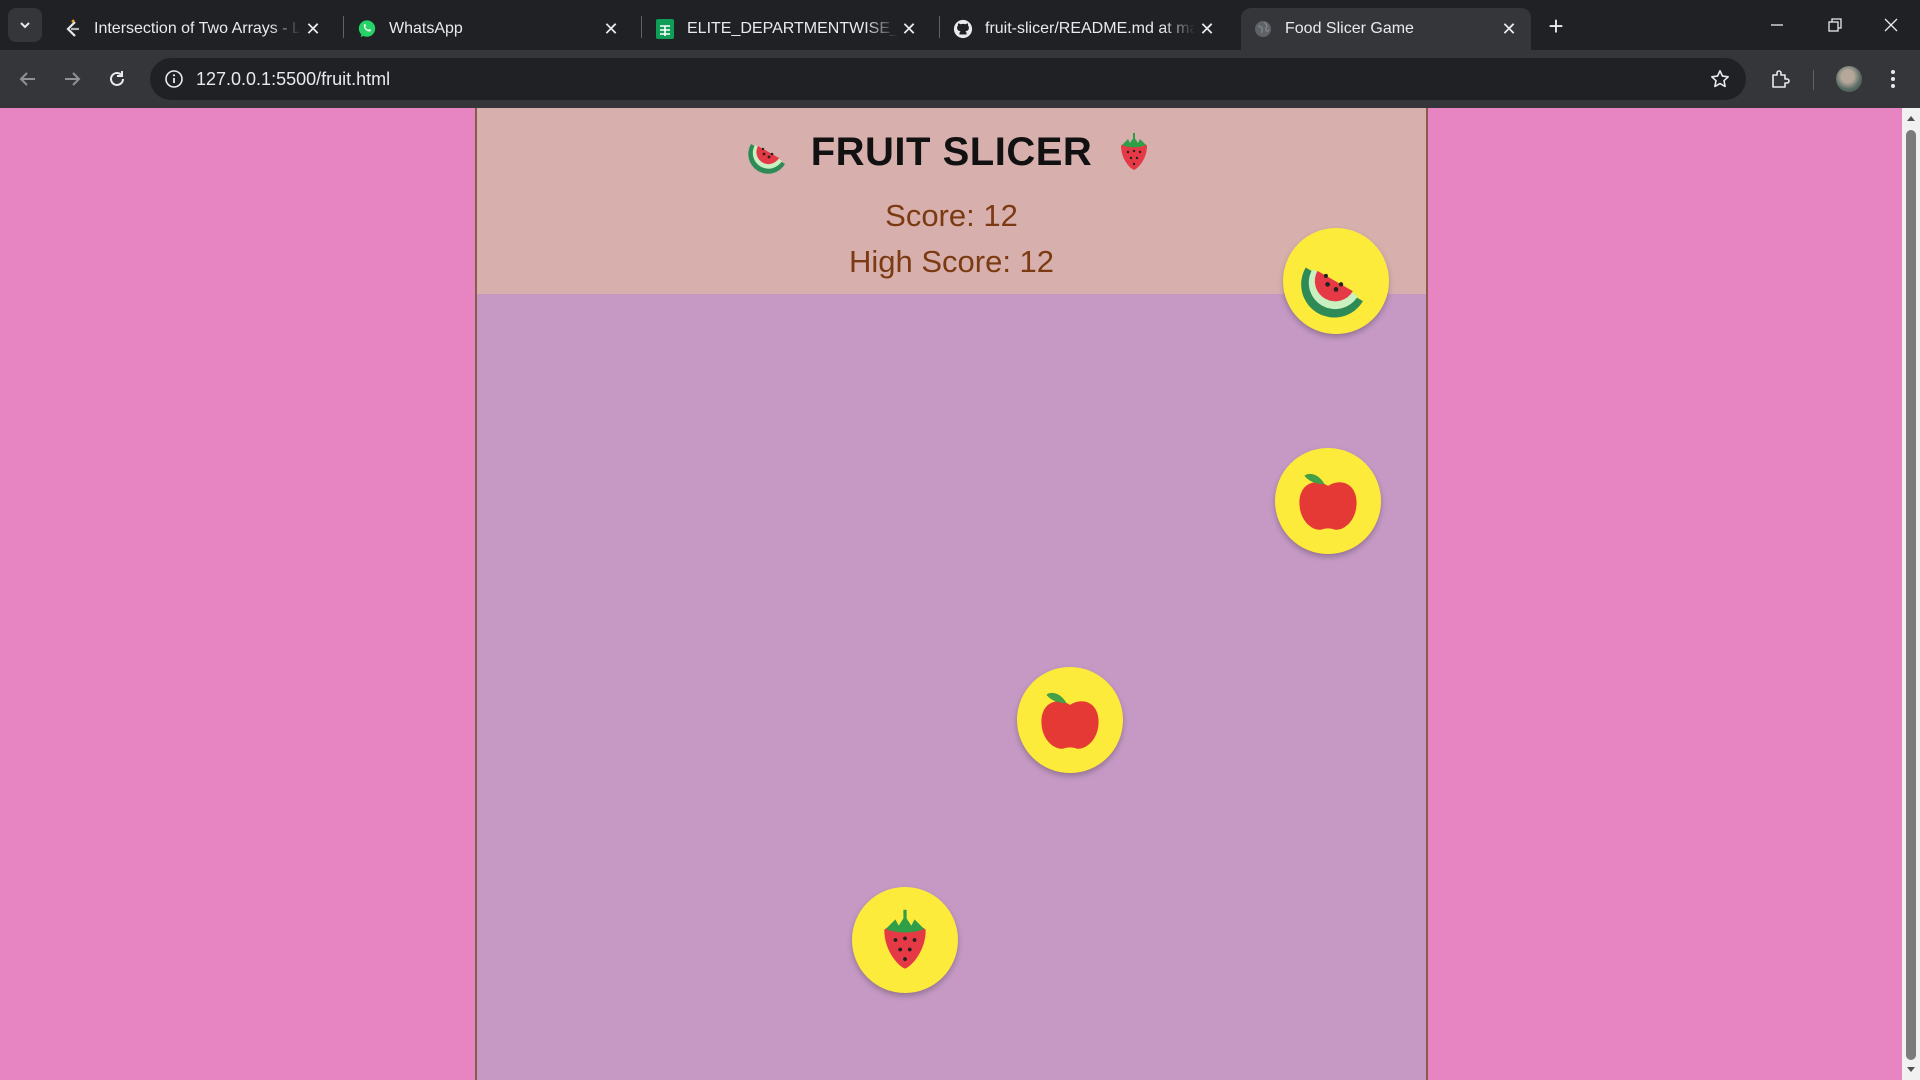 This screenshot has height=1080, width=1920. I want to click on forward-button, so click(72, 79).